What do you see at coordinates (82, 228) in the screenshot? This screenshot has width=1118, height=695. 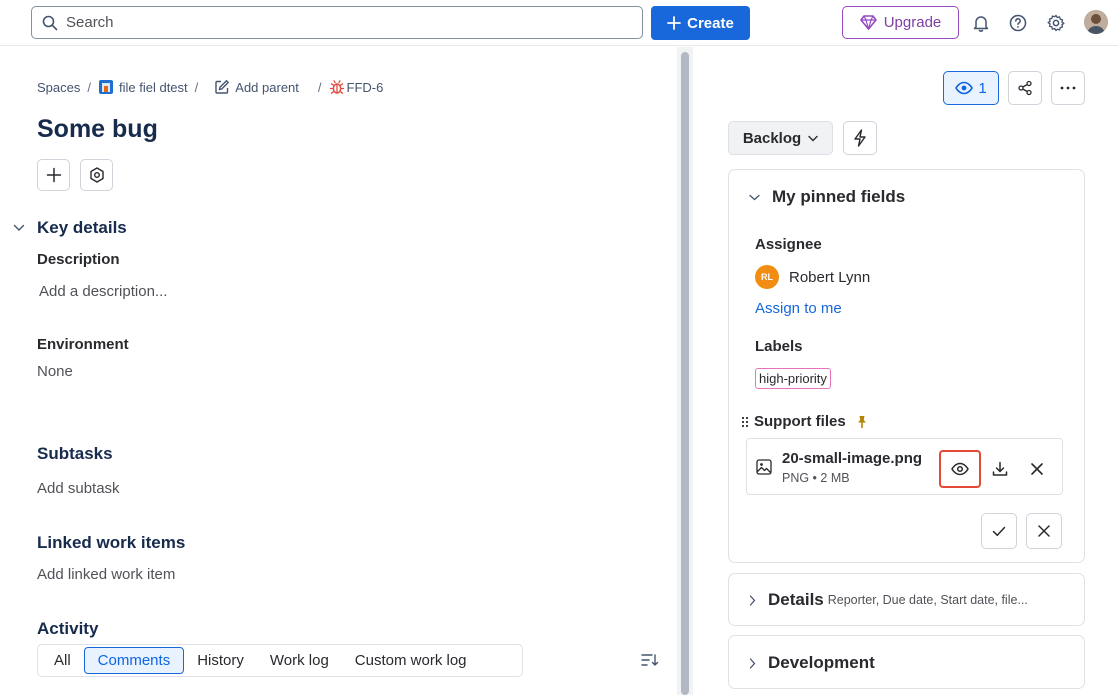 I see `key-details-heading: Key details` at bounding box center [82, 228].